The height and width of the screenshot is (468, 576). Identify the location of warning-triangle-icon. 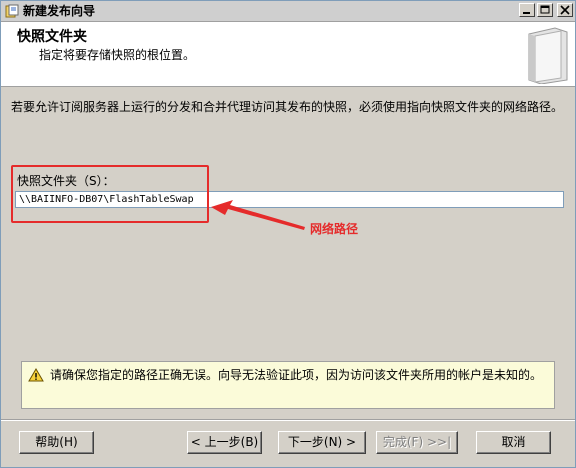
(36, 375).